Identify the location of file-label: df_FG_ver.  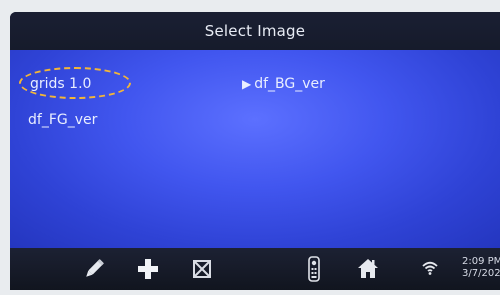
(63, 120).